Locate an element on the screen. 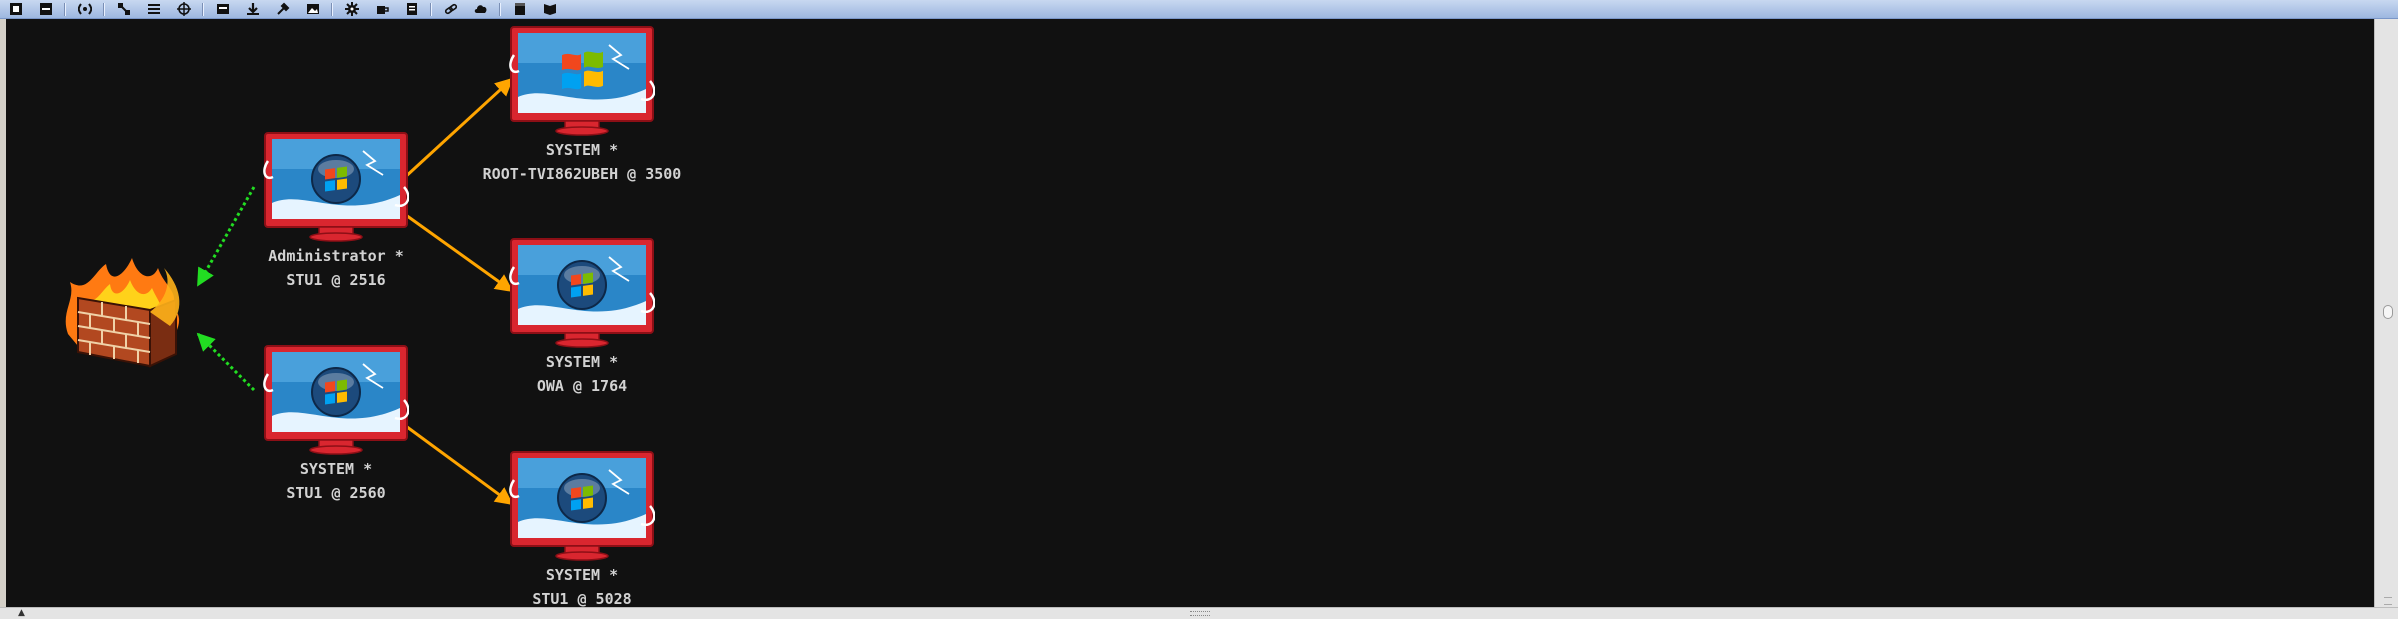  generate-payload-icon is located at coordinates (352, 9).